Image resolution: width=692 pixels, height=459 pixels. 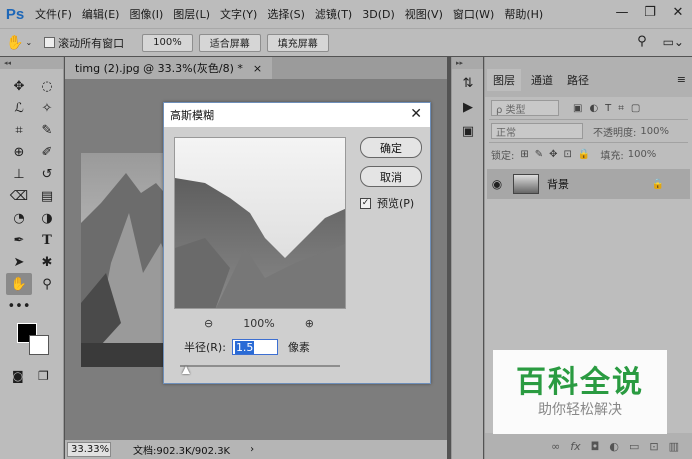 I want to click on status-zoom: 33.33%, so click(x=89, y=449).